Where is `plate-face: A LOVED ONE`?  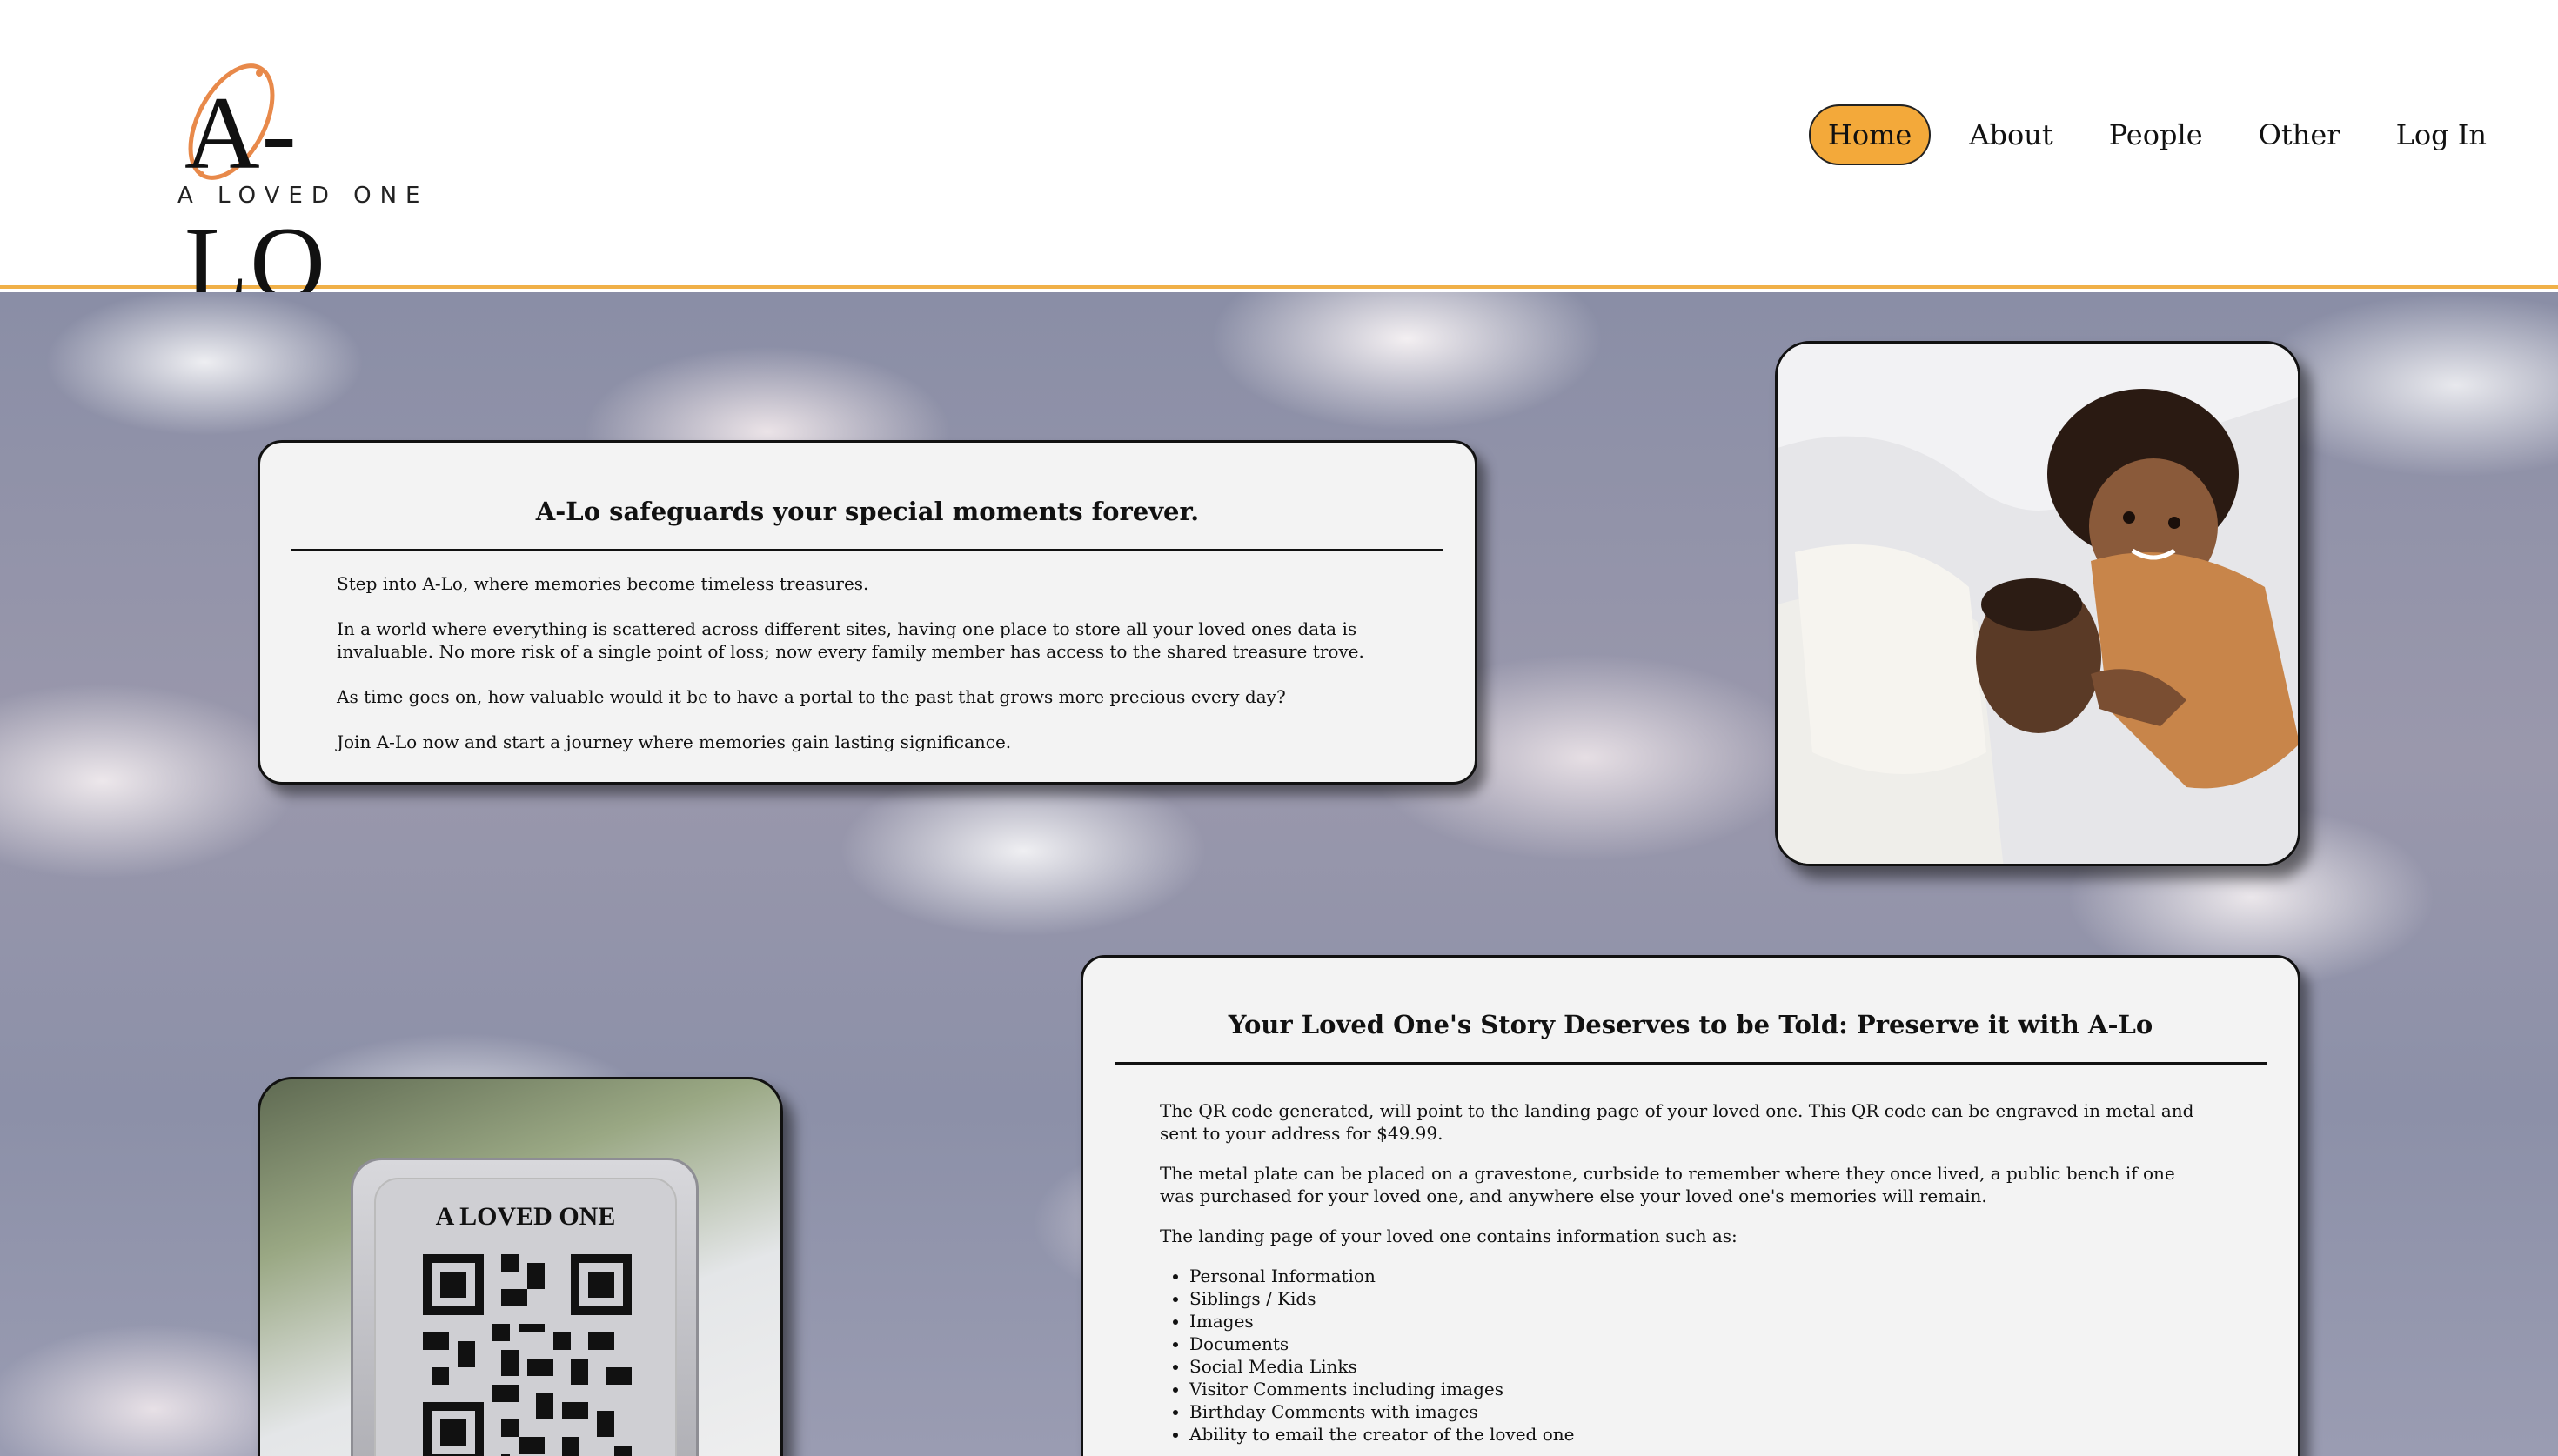
plate-face: A LOVED ONE is located at coordinates (525, 1317).